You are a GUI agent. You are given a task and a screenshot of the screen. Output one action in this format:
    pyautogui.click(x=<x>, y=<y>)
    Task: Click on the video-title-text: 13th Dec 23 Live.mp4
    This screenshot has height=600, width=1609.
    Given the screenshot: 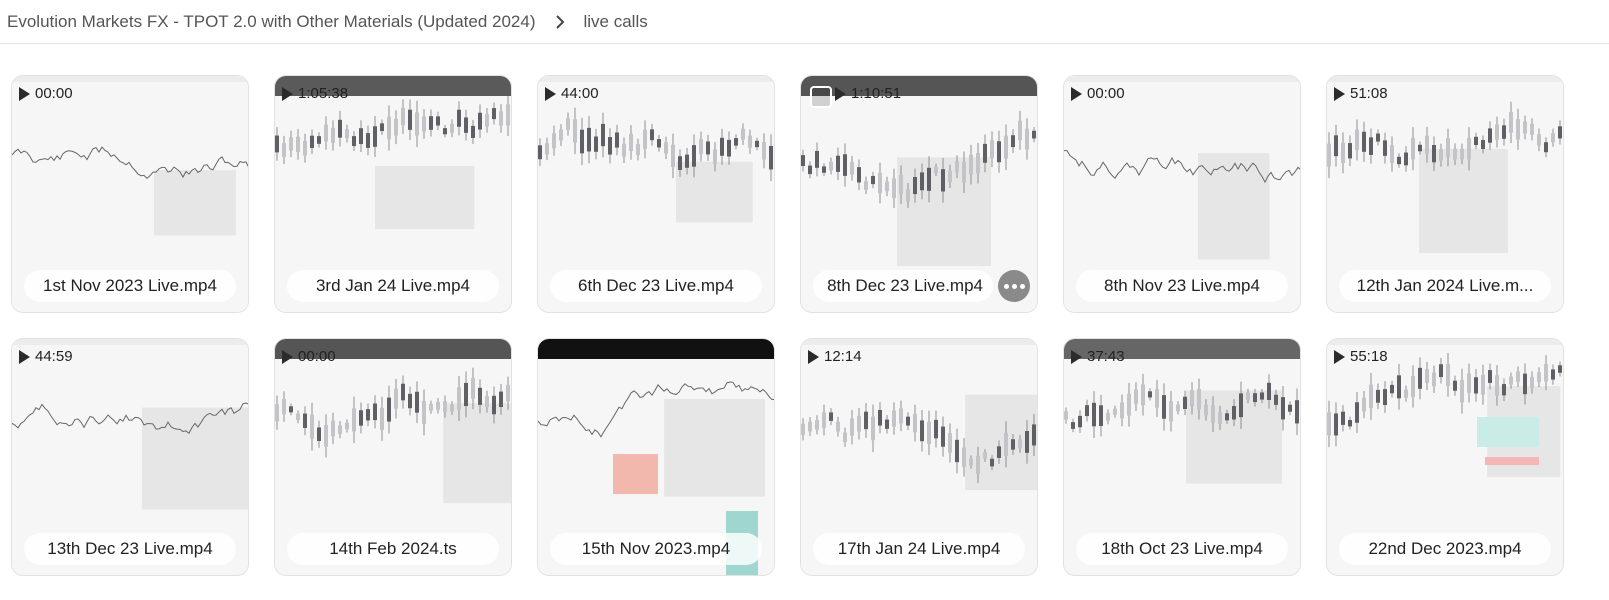 What is the action you would take?
    pyautogui.click(x=130, y=548)
    